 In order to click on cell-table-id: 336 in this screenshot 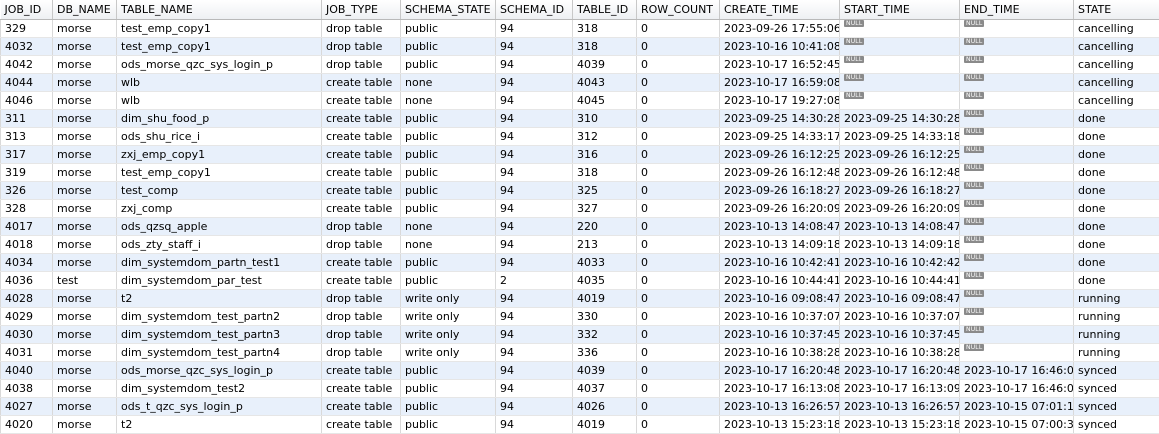, I will do `click(605, 353)`.